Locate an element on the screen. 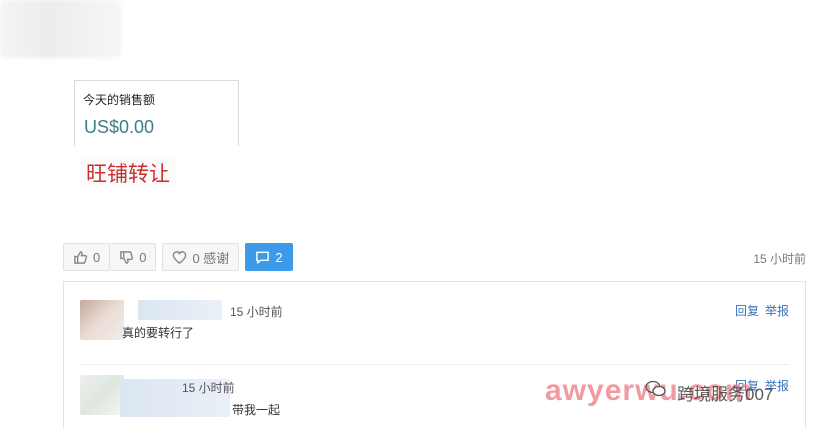  thumbs-down-icon is located at coordinates (127, 257).